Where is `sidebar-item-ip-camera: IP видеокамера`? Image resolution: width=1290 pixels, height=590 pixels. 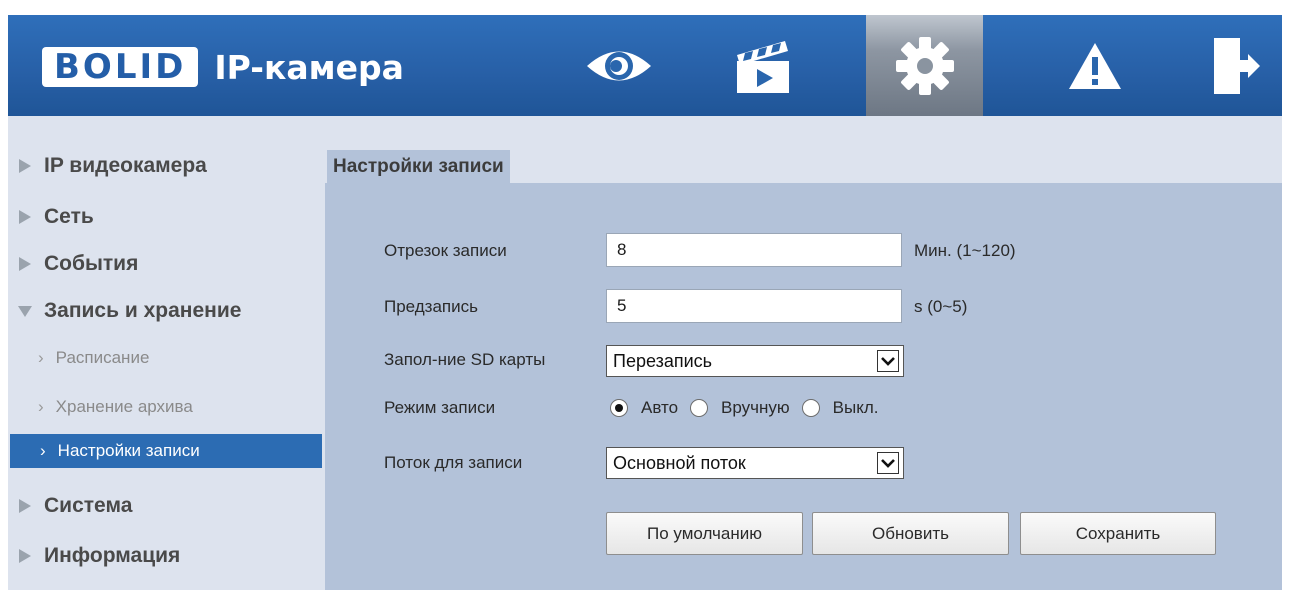
sidebar-item-ip-camera: IP видеокамера is located at coordinates (112, 166).